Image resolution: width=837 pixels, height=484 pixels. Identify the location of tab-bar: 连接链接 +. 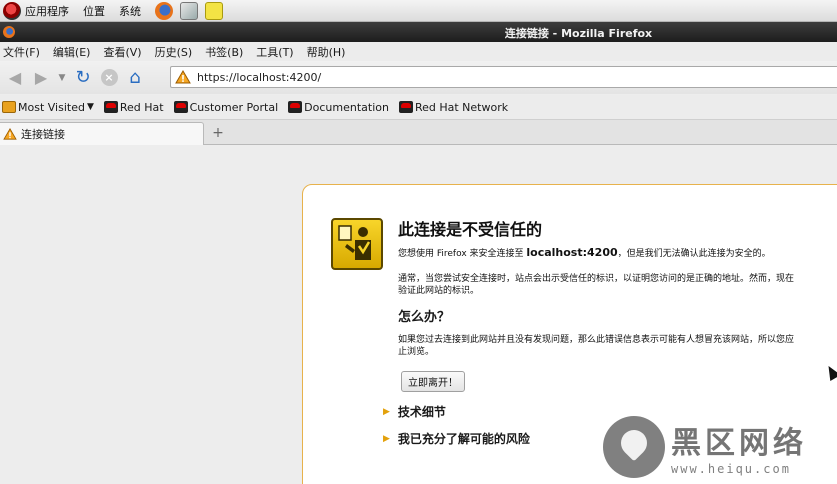
(418, 132).